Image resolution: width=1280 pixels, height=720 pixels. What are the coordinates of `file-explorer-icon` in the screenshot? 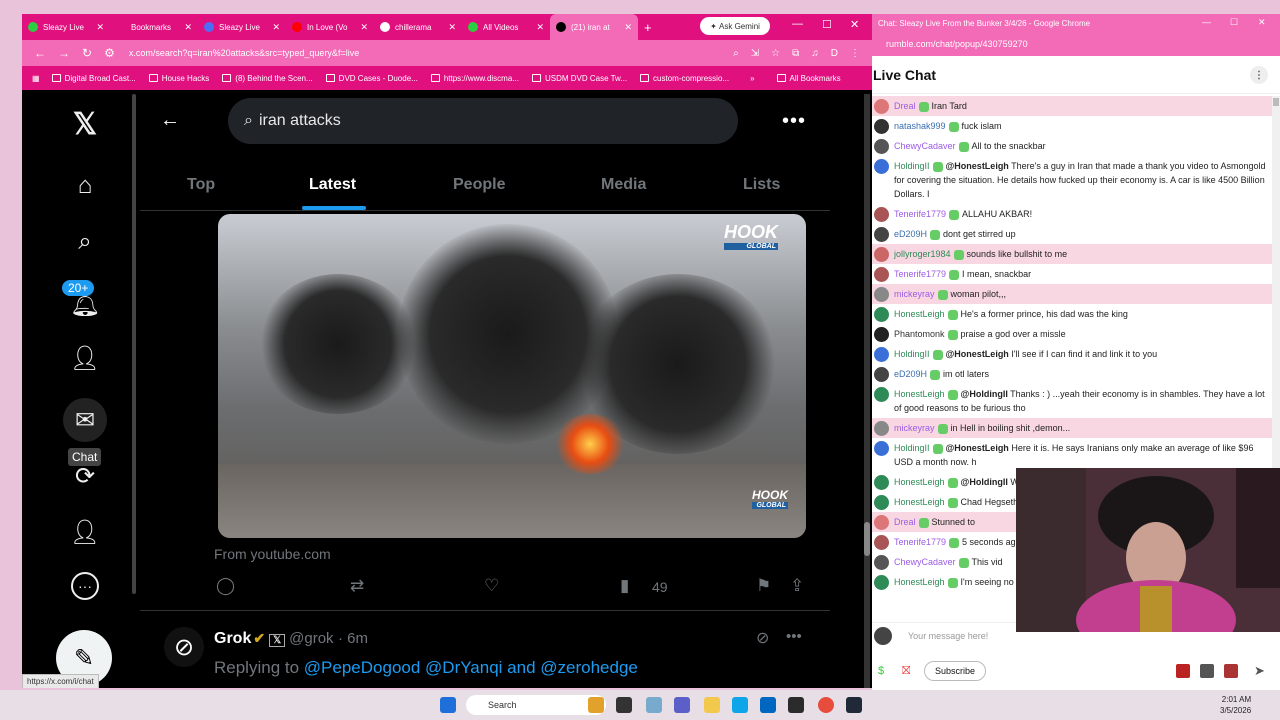 It's located at (712, 705).